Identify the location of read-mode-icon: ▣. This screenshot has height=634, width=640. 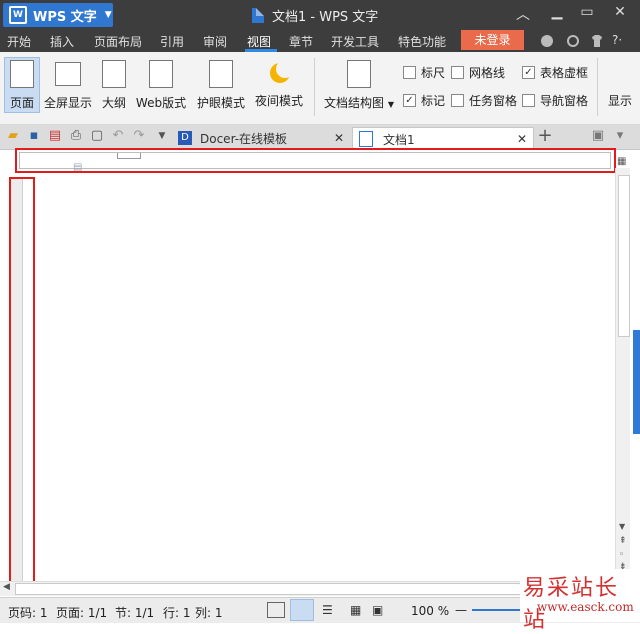
(377, 610).